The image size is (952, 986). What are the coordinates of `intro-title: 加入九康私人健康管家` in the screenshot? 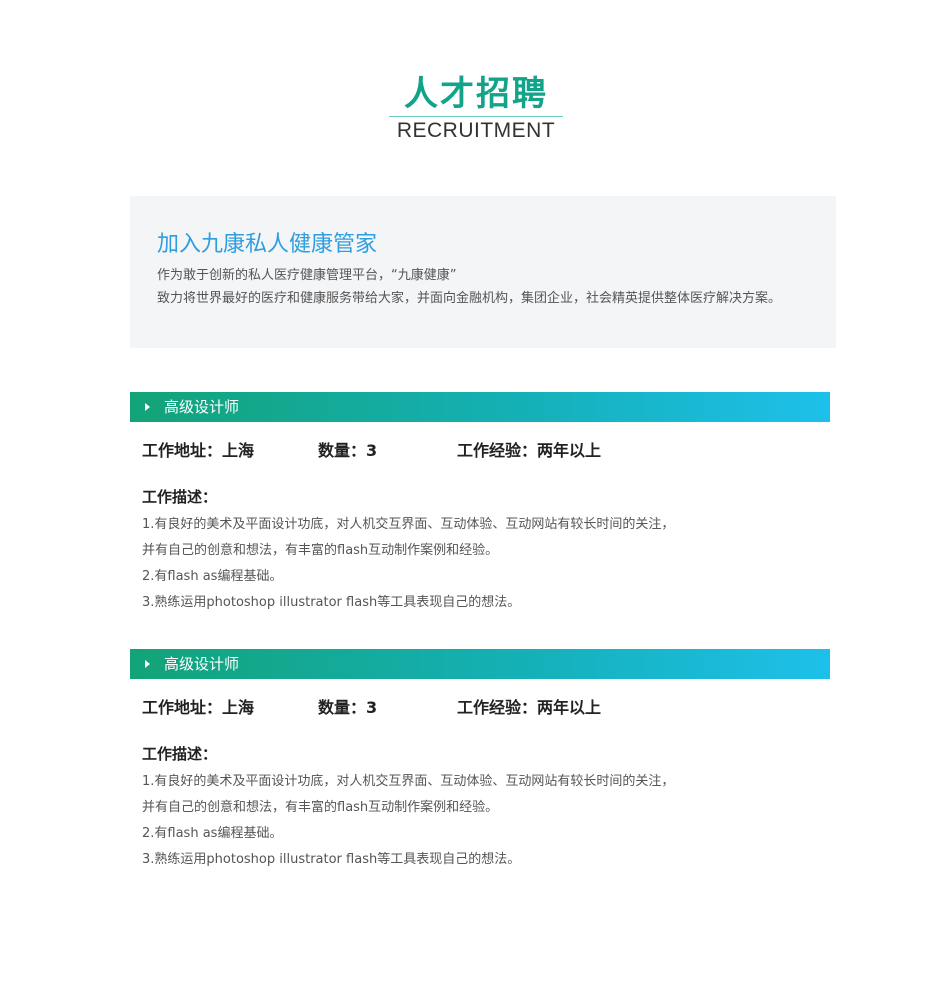 It's located at (267, 244).